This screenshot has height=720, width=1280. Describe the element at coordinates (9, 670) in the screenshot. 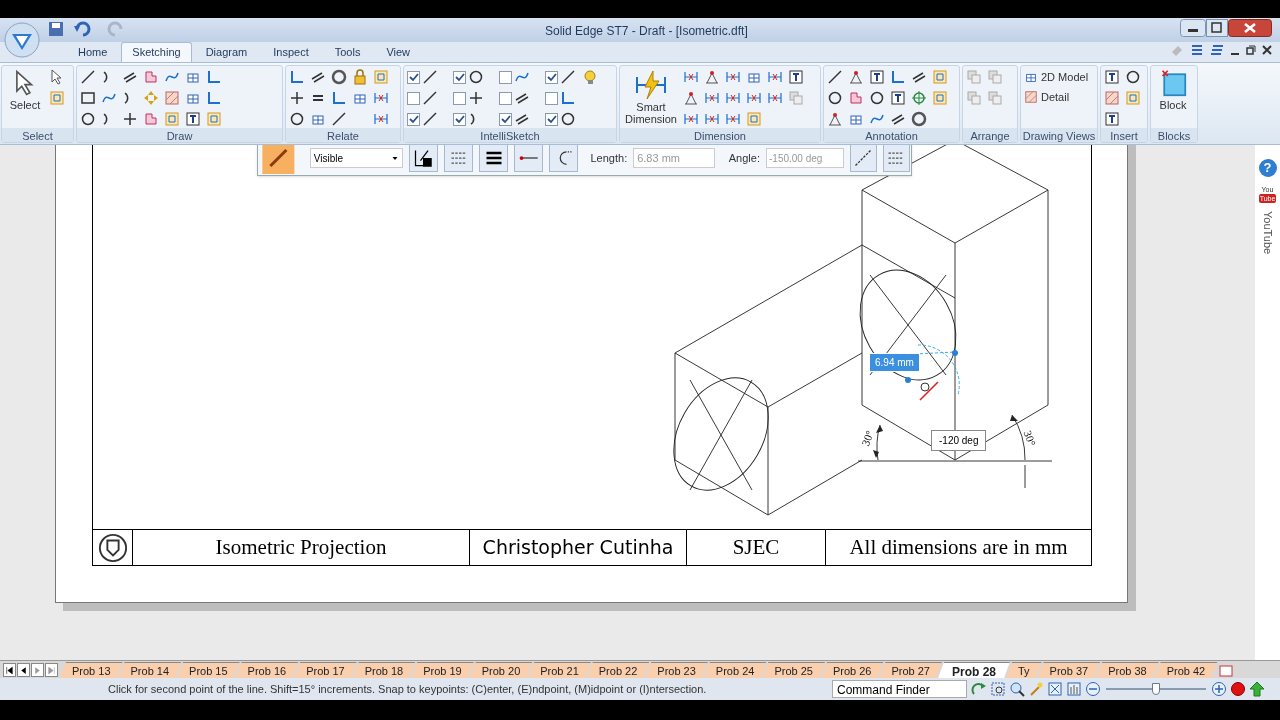

I see `first-icon` at that location.